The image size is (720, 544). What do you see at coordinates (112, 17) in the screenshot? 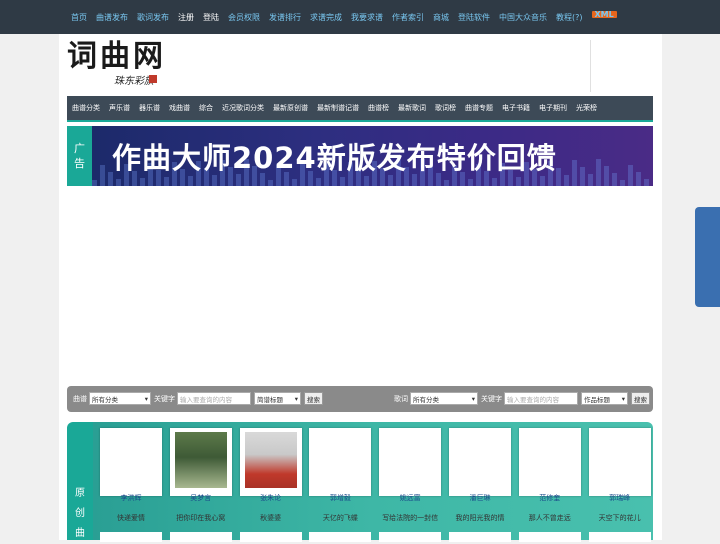
I see `top-nav-item: 曲谱发布` at bounding box center [112, 17].